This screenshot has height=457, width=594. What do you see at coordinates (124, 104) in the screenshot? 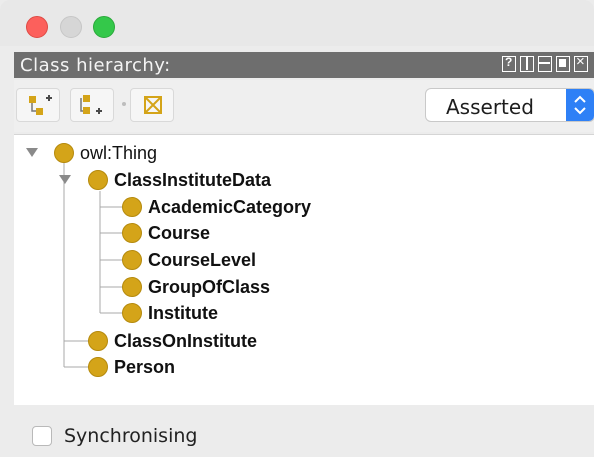
I see `toolbar-separator` at bounding box center [124, 104].